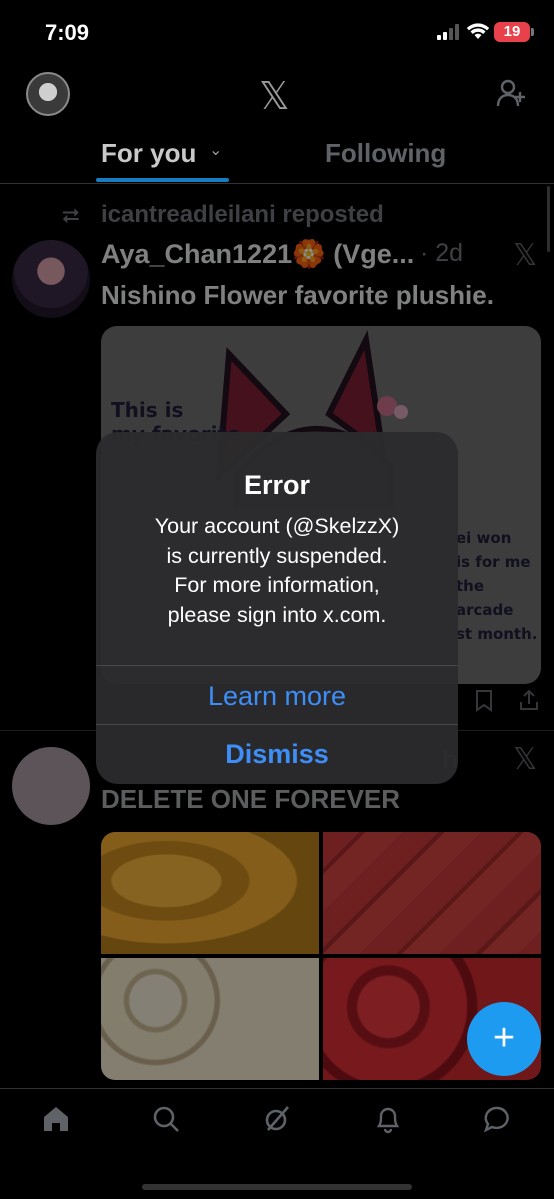  I want to click on dismiss-button: Dismiss, so click(277, 754).